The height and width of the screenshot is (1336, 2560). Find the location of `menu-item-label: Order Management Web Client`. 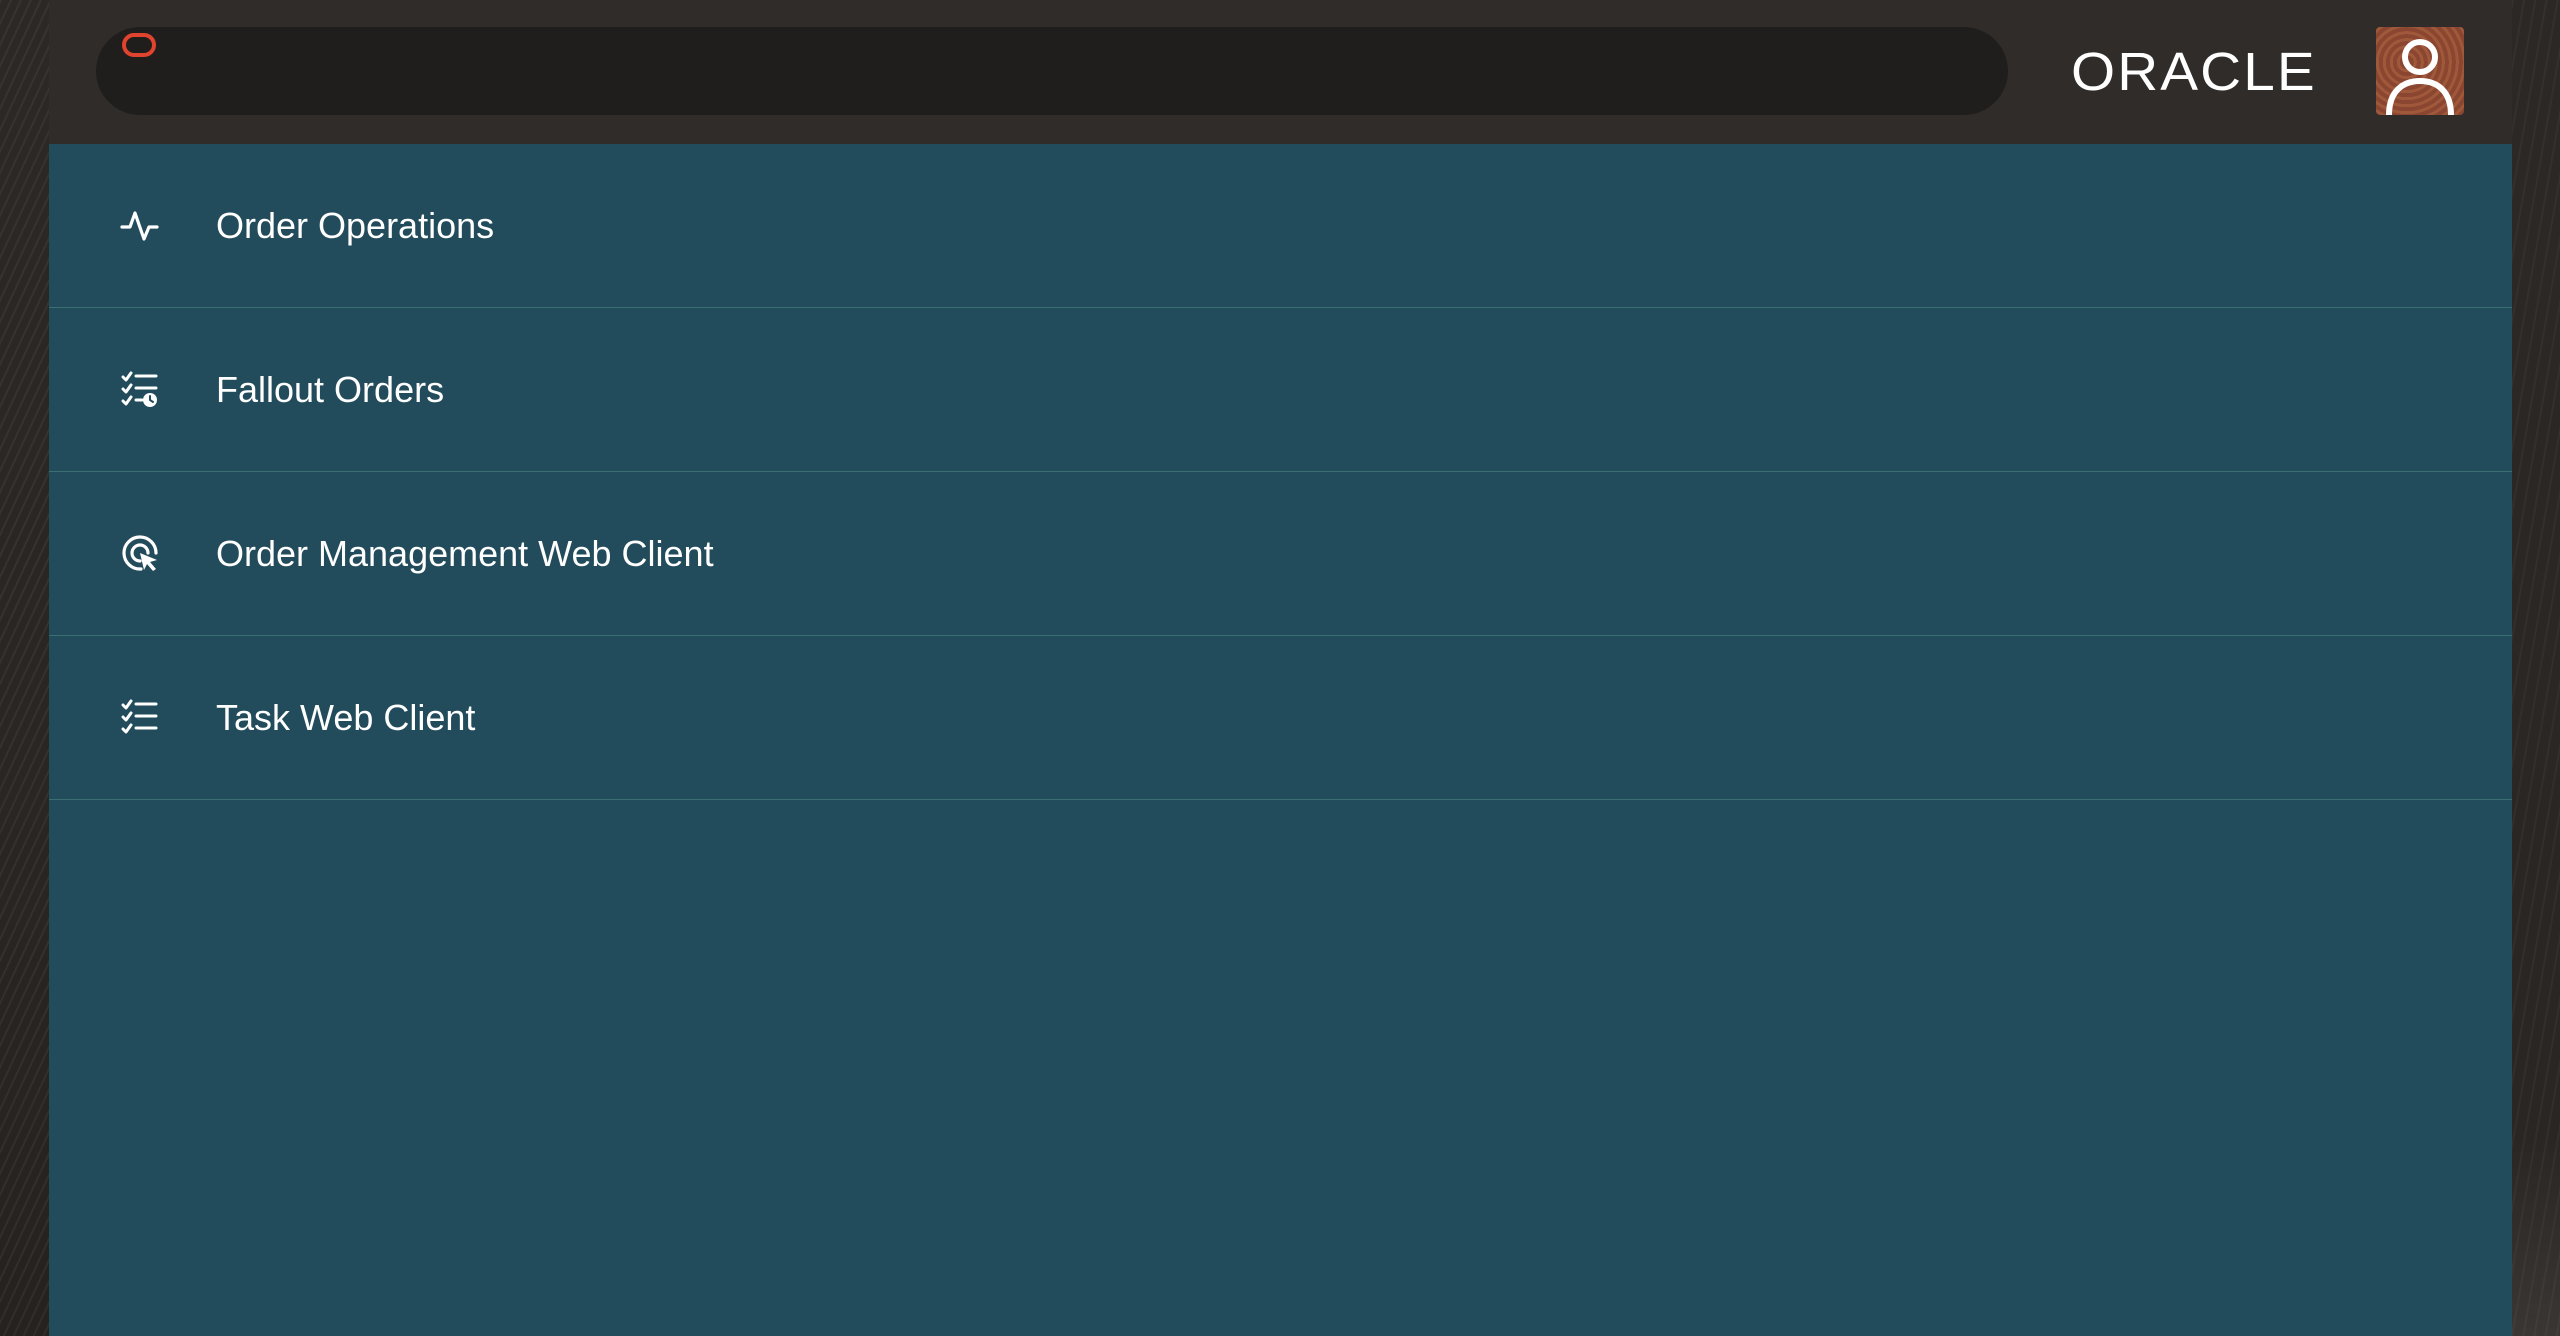

menu-item-label: Order Management Web Client is located at coordinates (465, 553).